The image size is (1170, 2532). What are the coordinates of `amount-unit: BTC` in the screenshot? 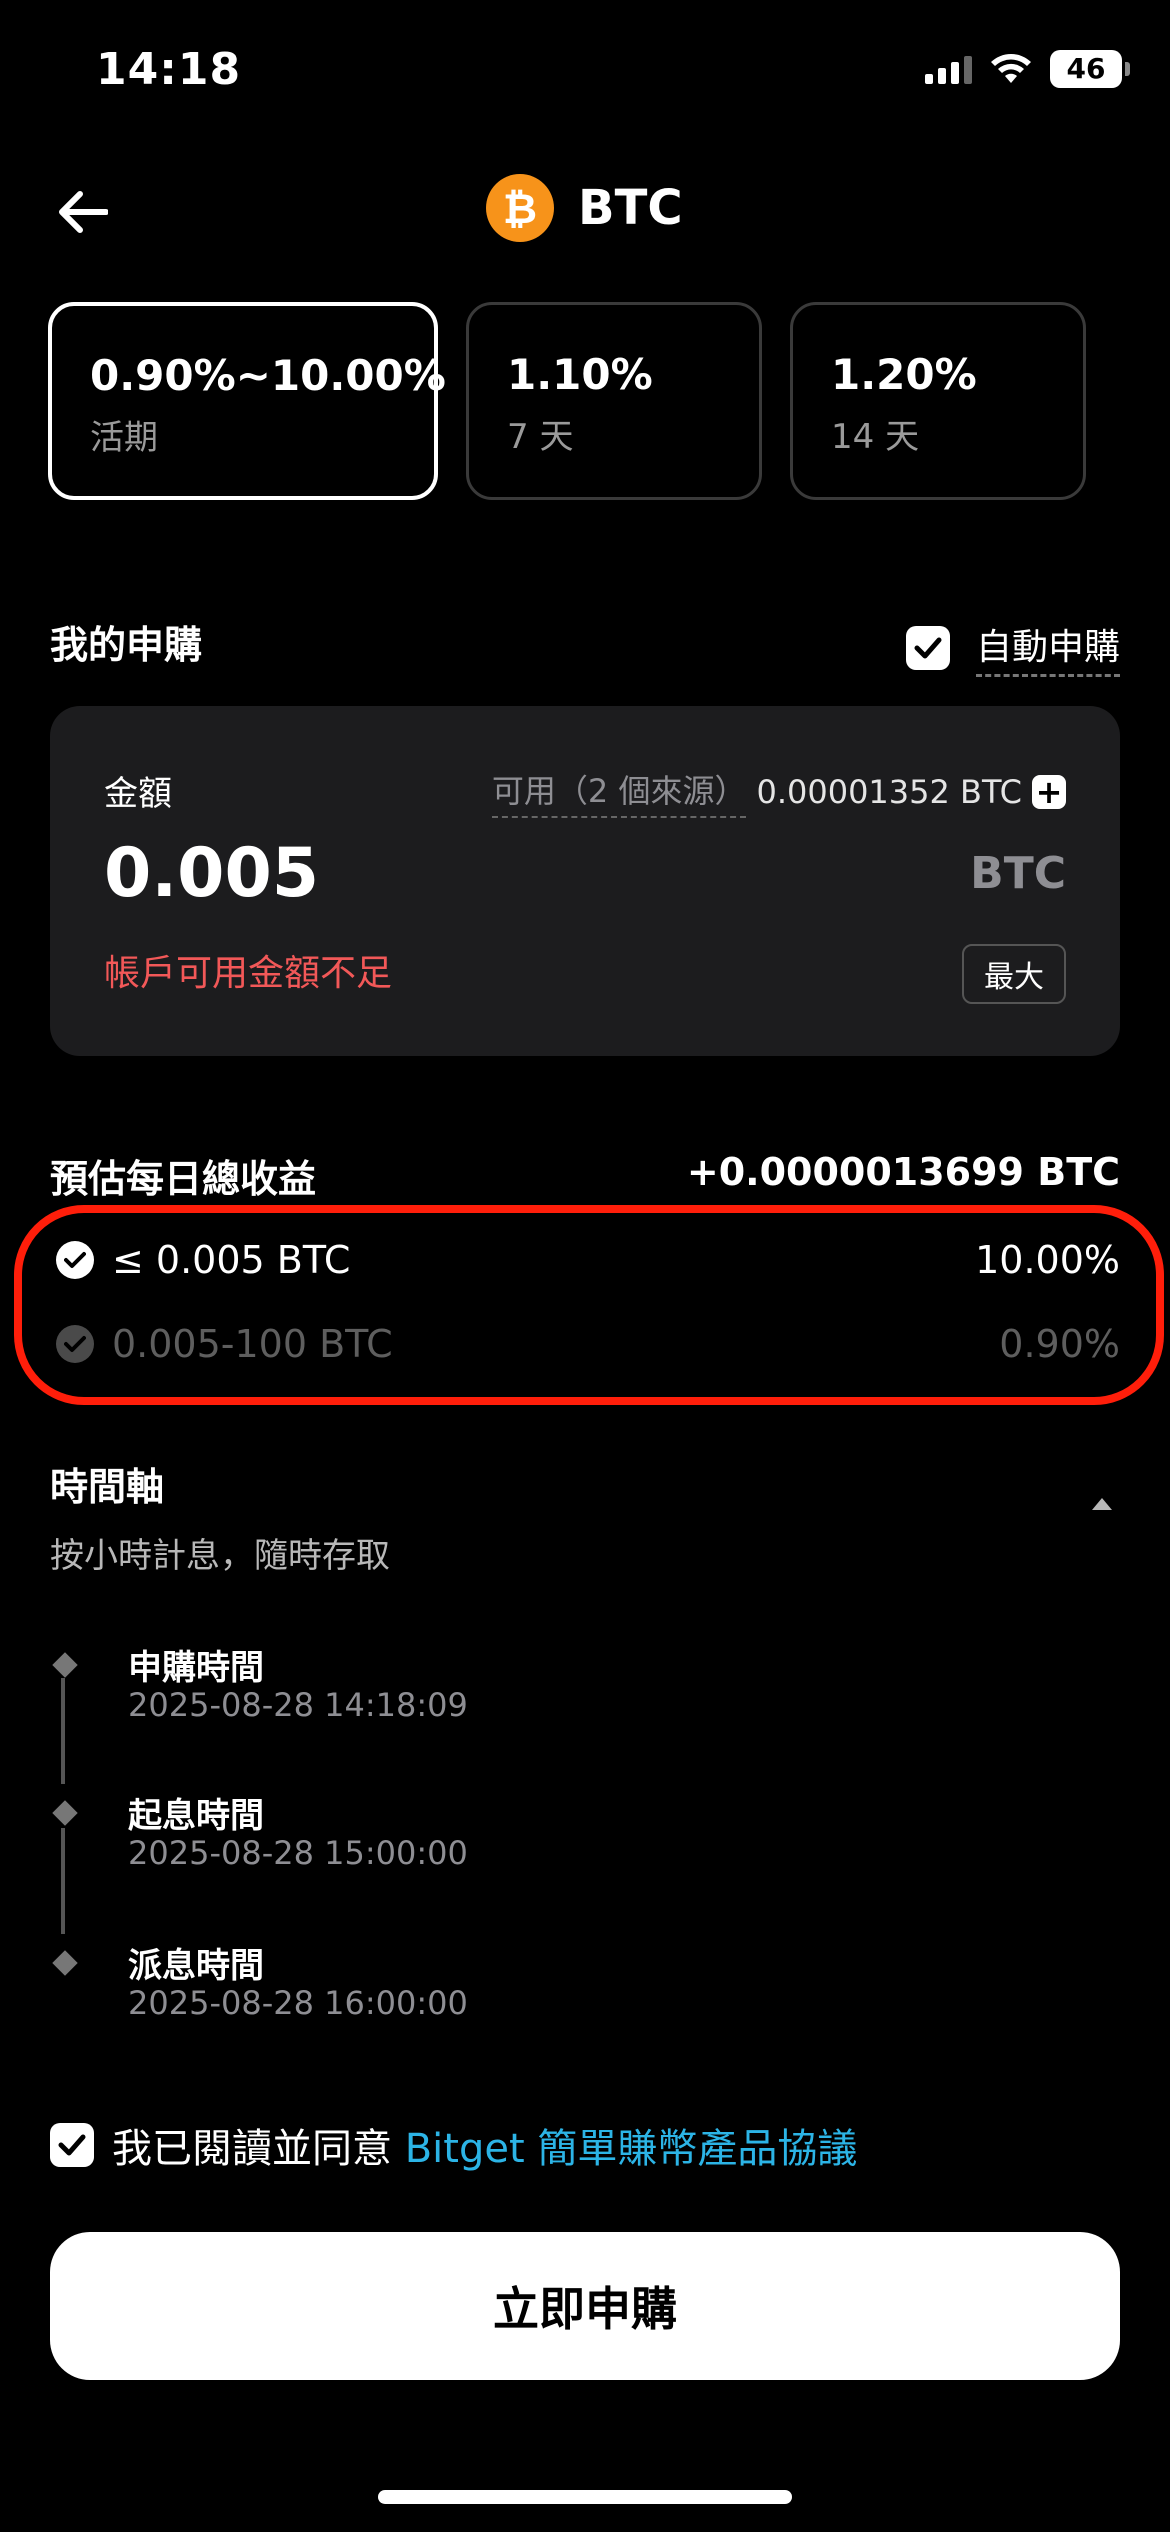 It's located at (1018, 873).